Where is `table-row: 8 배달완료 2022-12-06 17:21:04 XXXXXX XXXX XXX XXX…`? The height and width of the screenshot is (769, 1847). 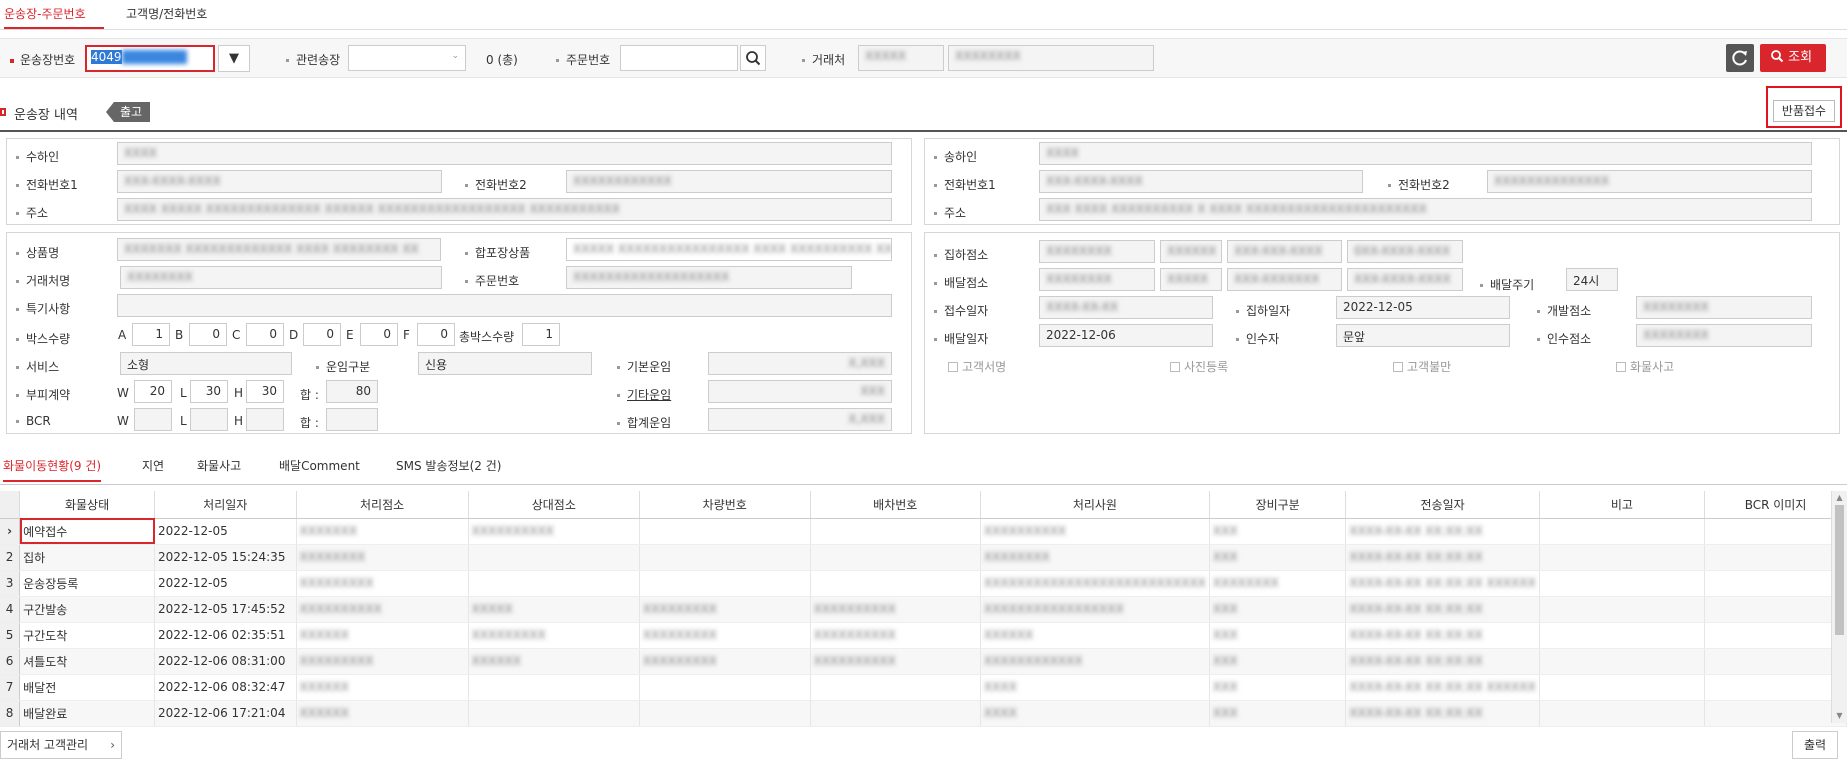
table-row: 8 배달완료 2022-12-06 17:21:04 XXXXXX XXXX XXX XXX… is located at coordinates (923, 713).